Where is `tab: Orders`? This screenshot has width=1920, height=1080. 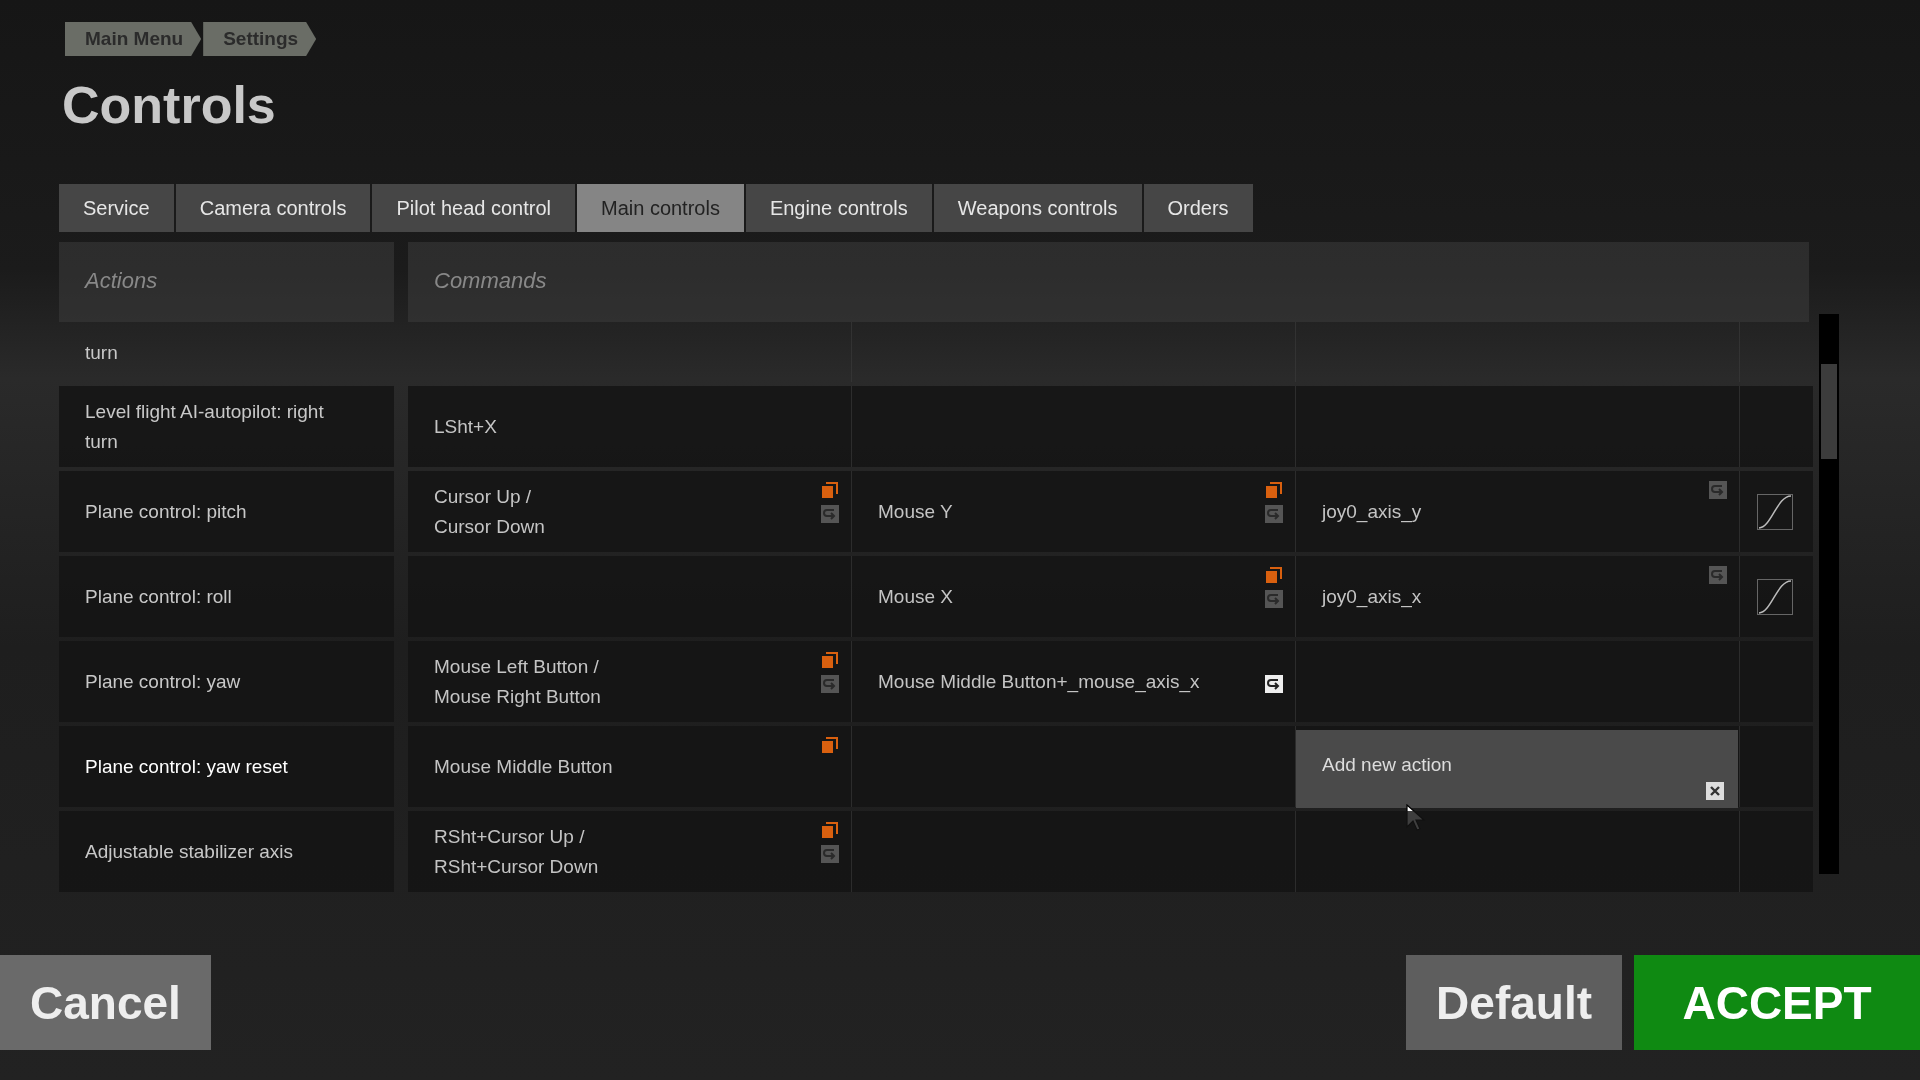
tab: Orders is located at coordinates (1198, 208).